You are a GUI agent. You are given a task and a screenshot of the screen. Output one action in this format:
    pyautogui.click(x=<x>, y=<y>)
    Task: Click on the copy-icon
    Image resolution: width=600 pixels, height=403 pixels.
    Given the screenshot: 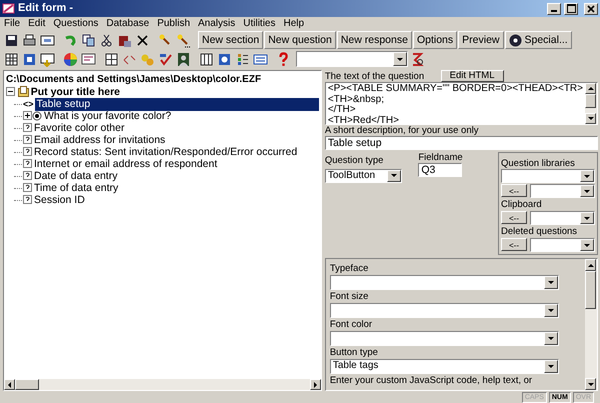 What is the action you would take?
    pyautogui.click(x=88, y=40)
    